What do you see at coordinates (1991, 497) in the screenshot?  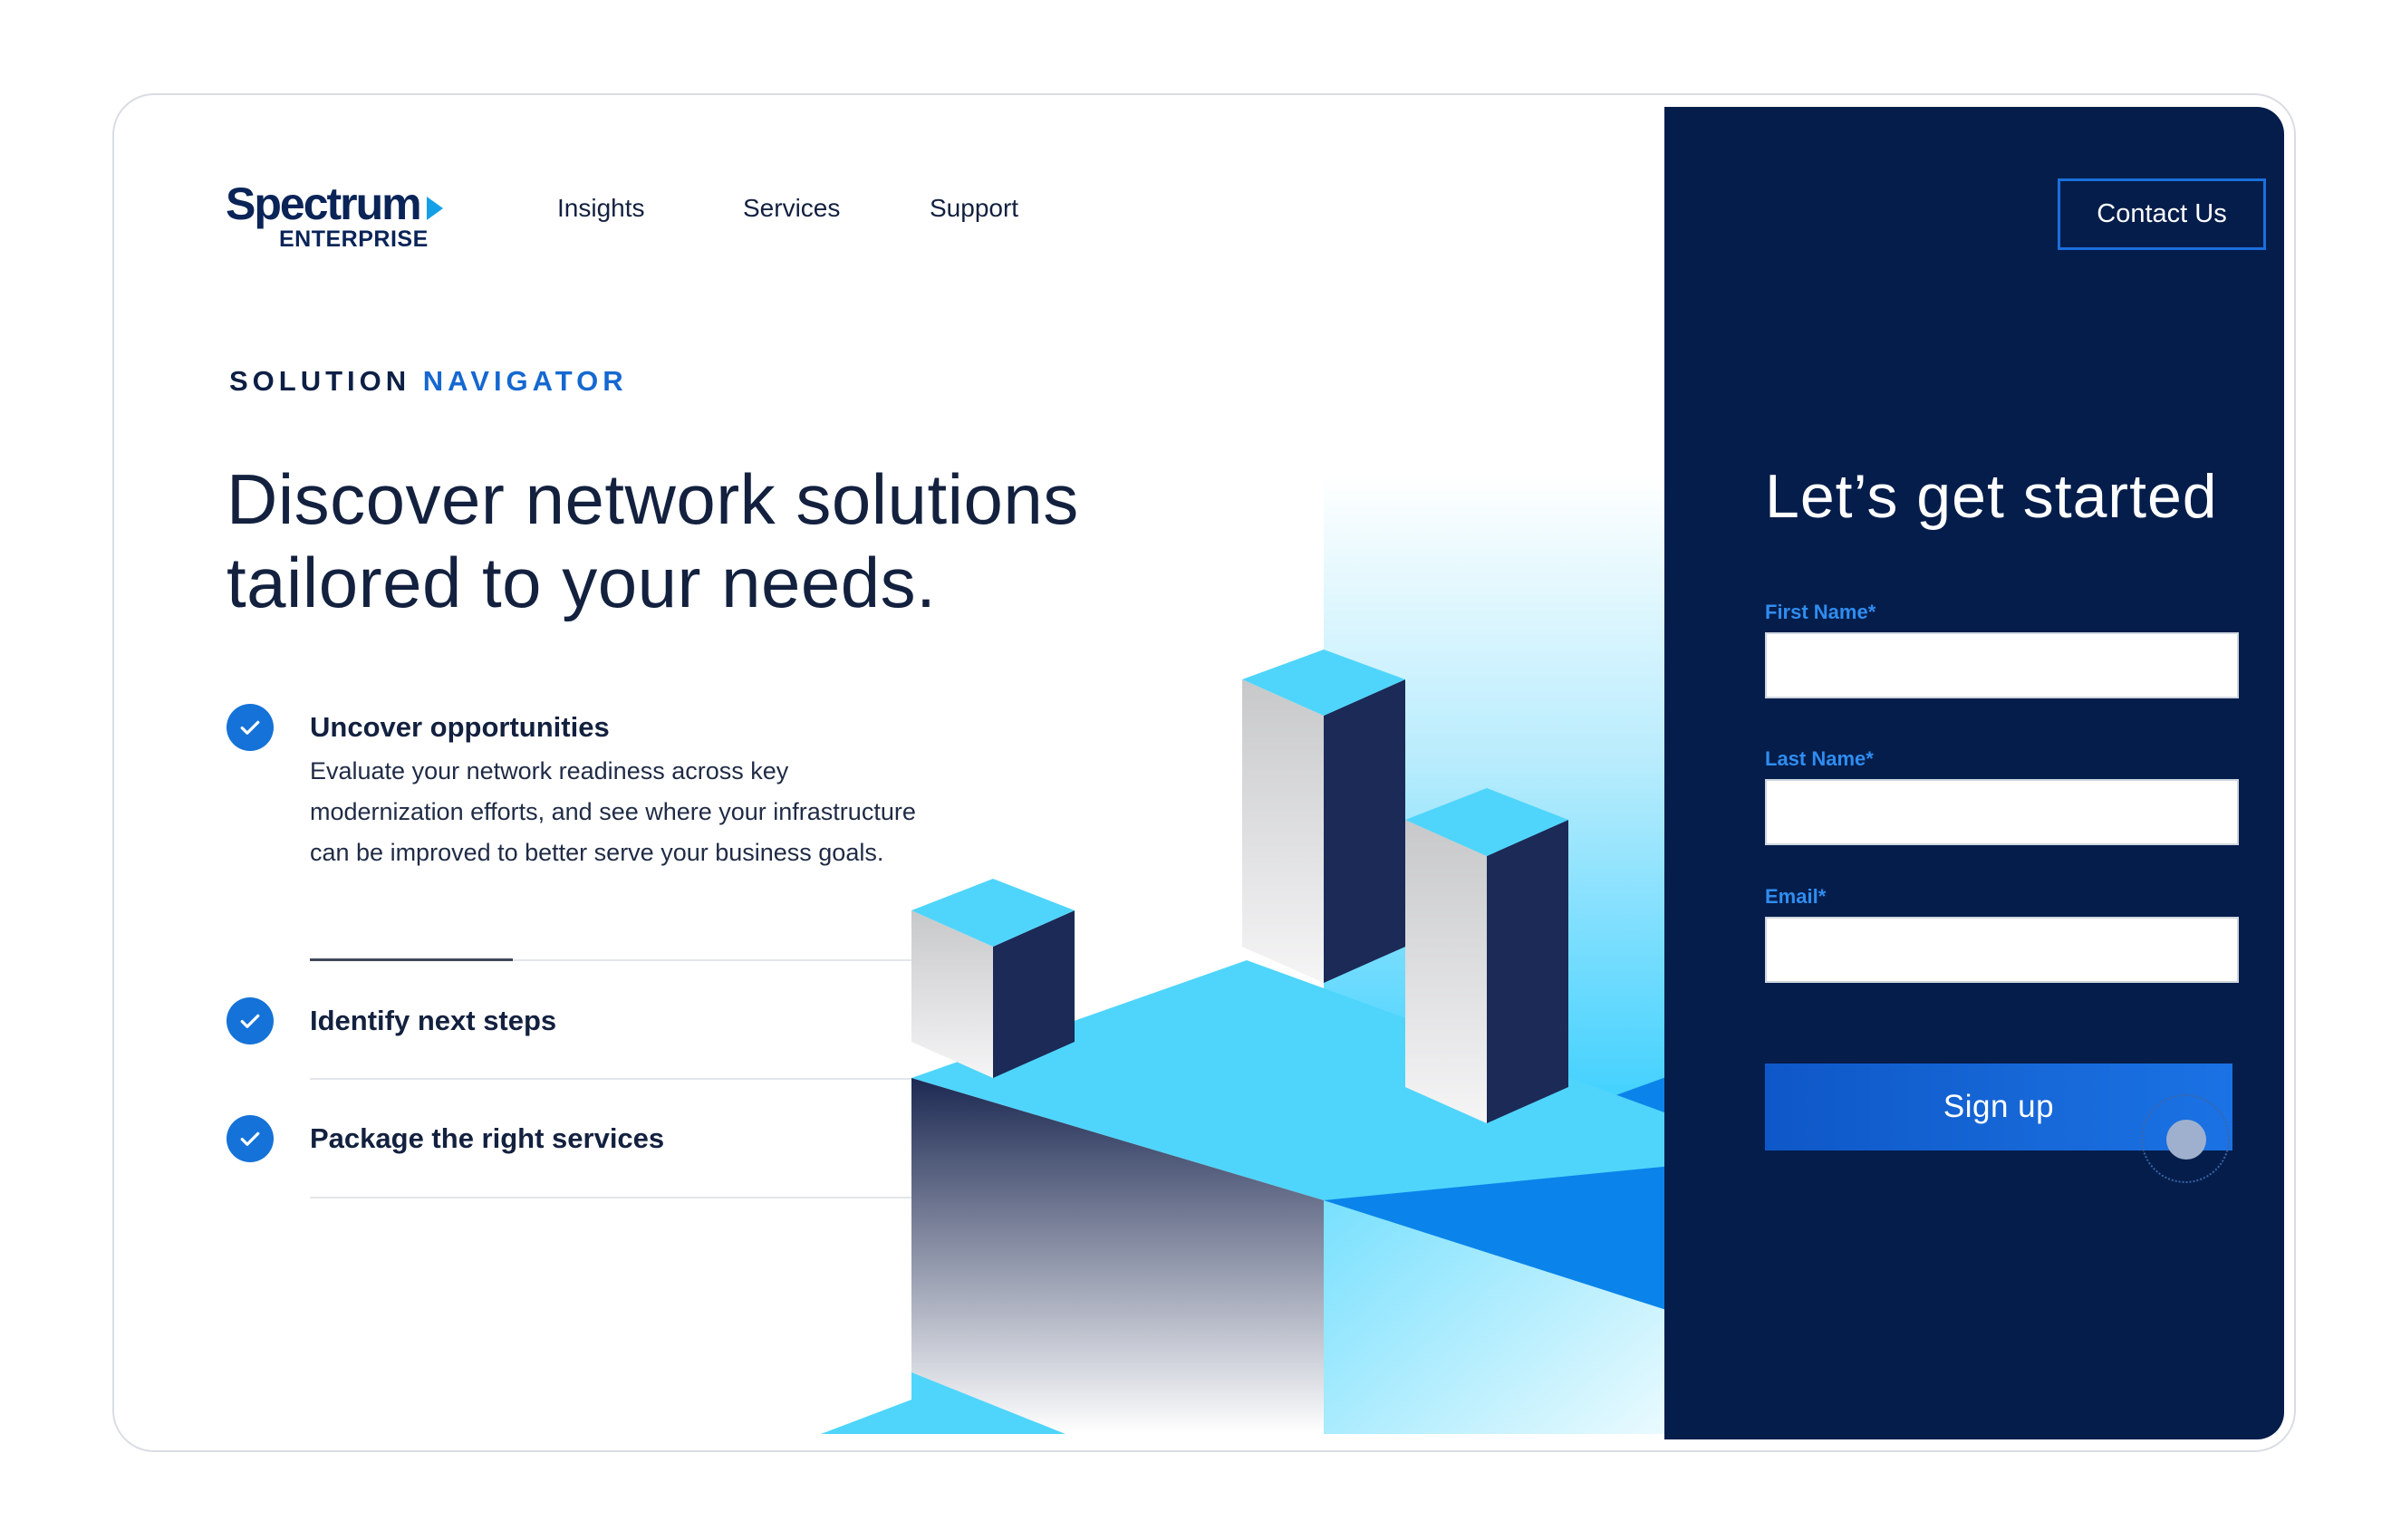 I see `panel-title: Let’s get started` at bounding box center [1991, 497].